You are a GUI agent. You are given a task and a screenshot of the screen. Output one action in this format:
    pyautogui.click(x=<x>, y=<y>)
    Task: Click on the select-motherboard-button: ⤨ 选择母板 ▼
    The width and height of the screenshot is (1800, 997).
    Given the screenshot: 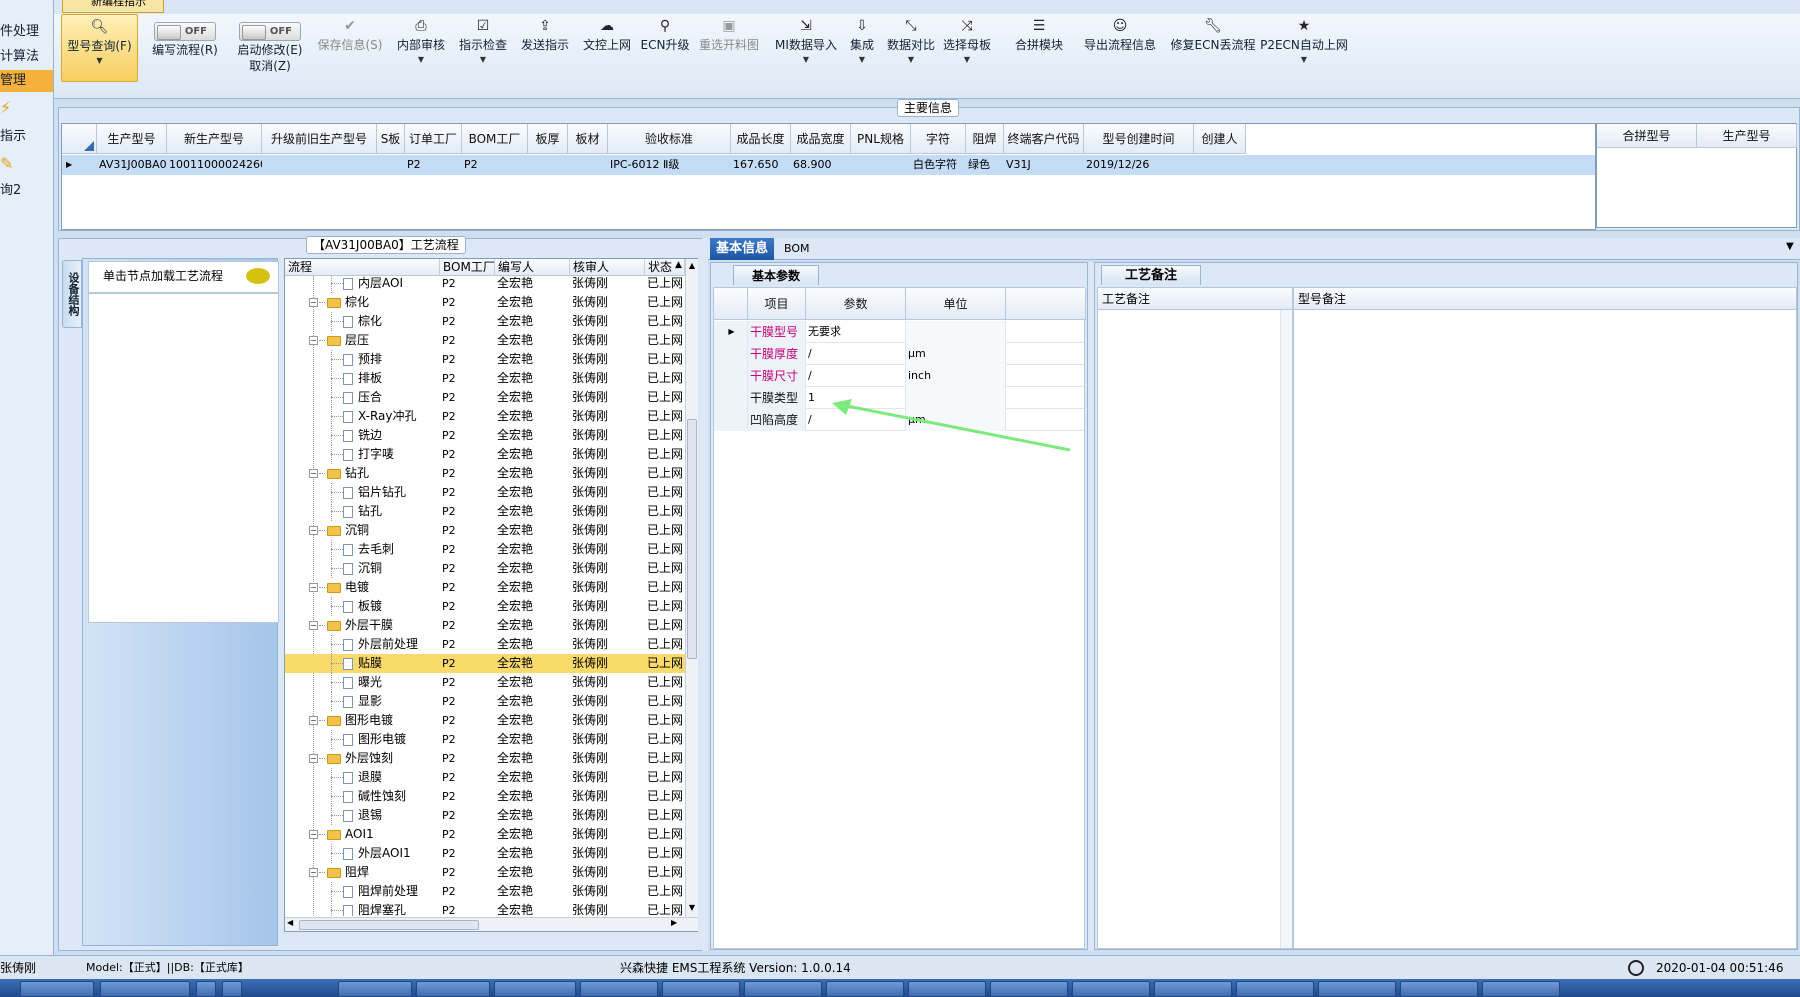 What is the action you would take?
    pyautogui.click(x=967, y=49)
    